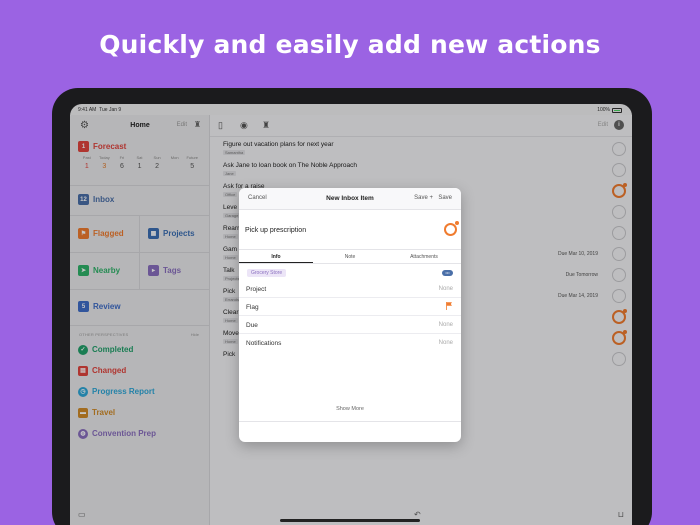 This screenshot has height=525, width=700. Describe the element at coordinates (256, 289) in the screenshot. I see `field-label: Project` at that location.